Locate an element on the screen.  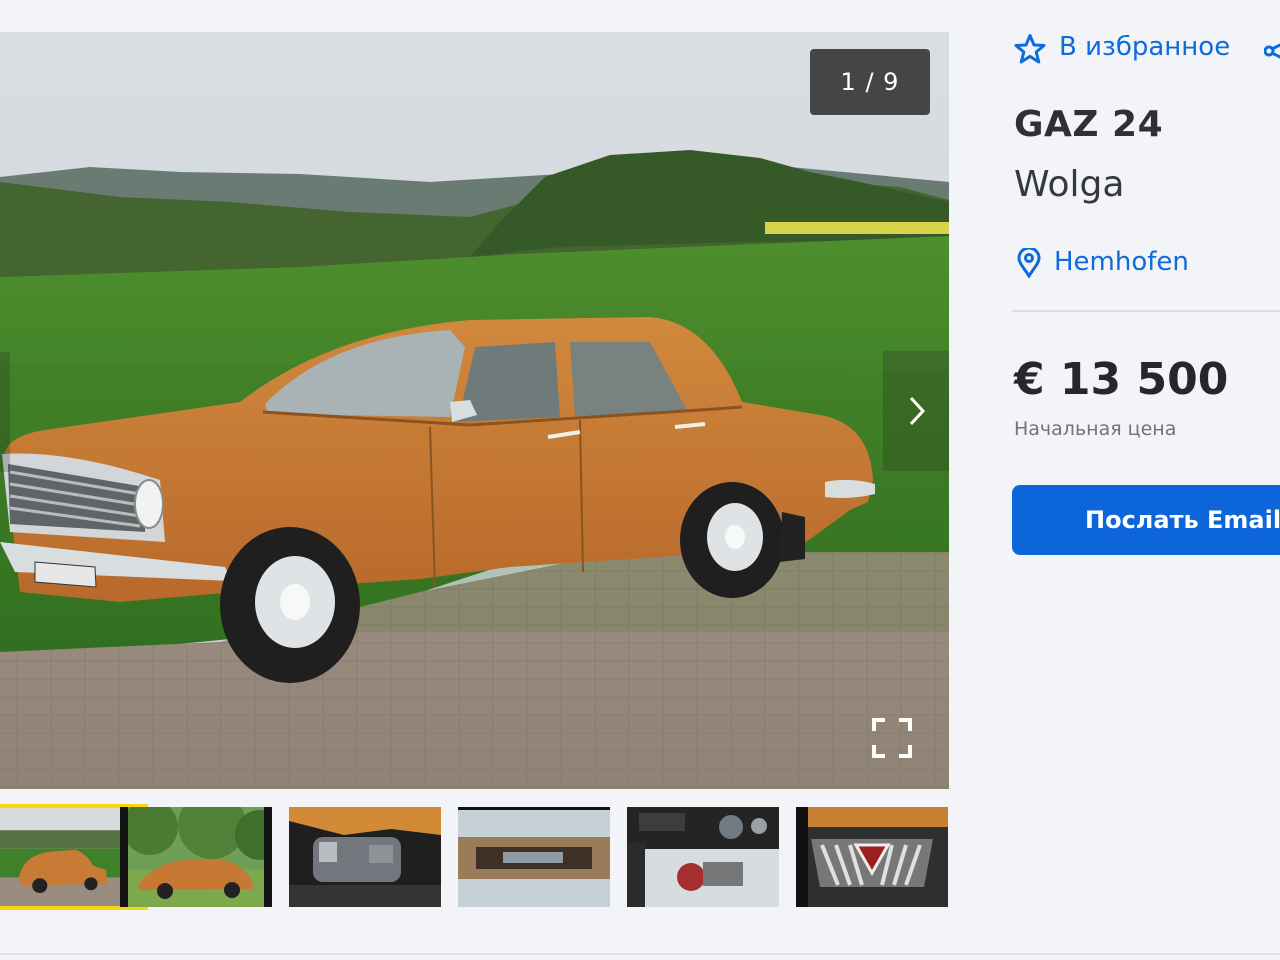
thumb-tree-side-view is located at coordinates (196, 857).